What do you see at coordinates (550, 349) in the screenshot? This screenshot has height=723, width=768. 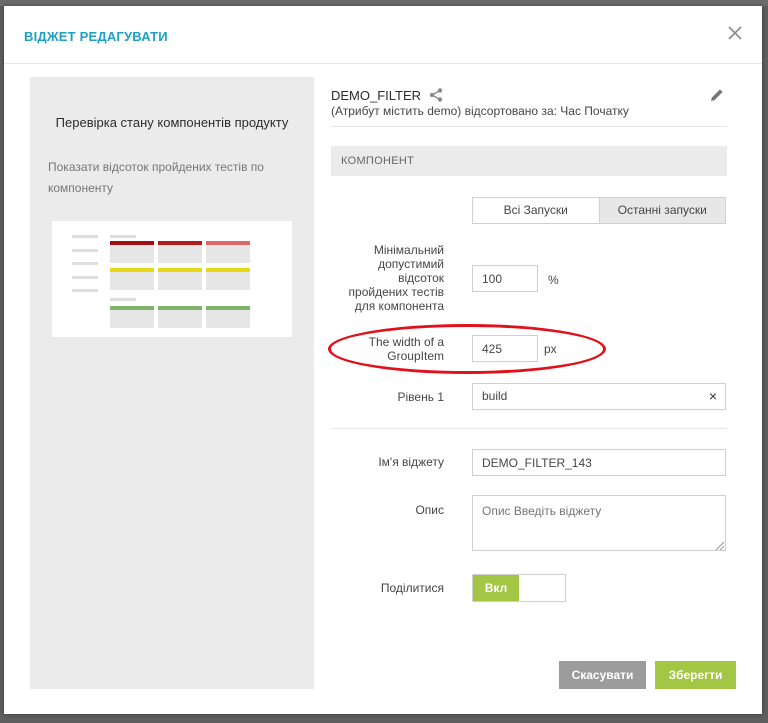 I see `group-width-unit: px` at bounding box center [550, 349].